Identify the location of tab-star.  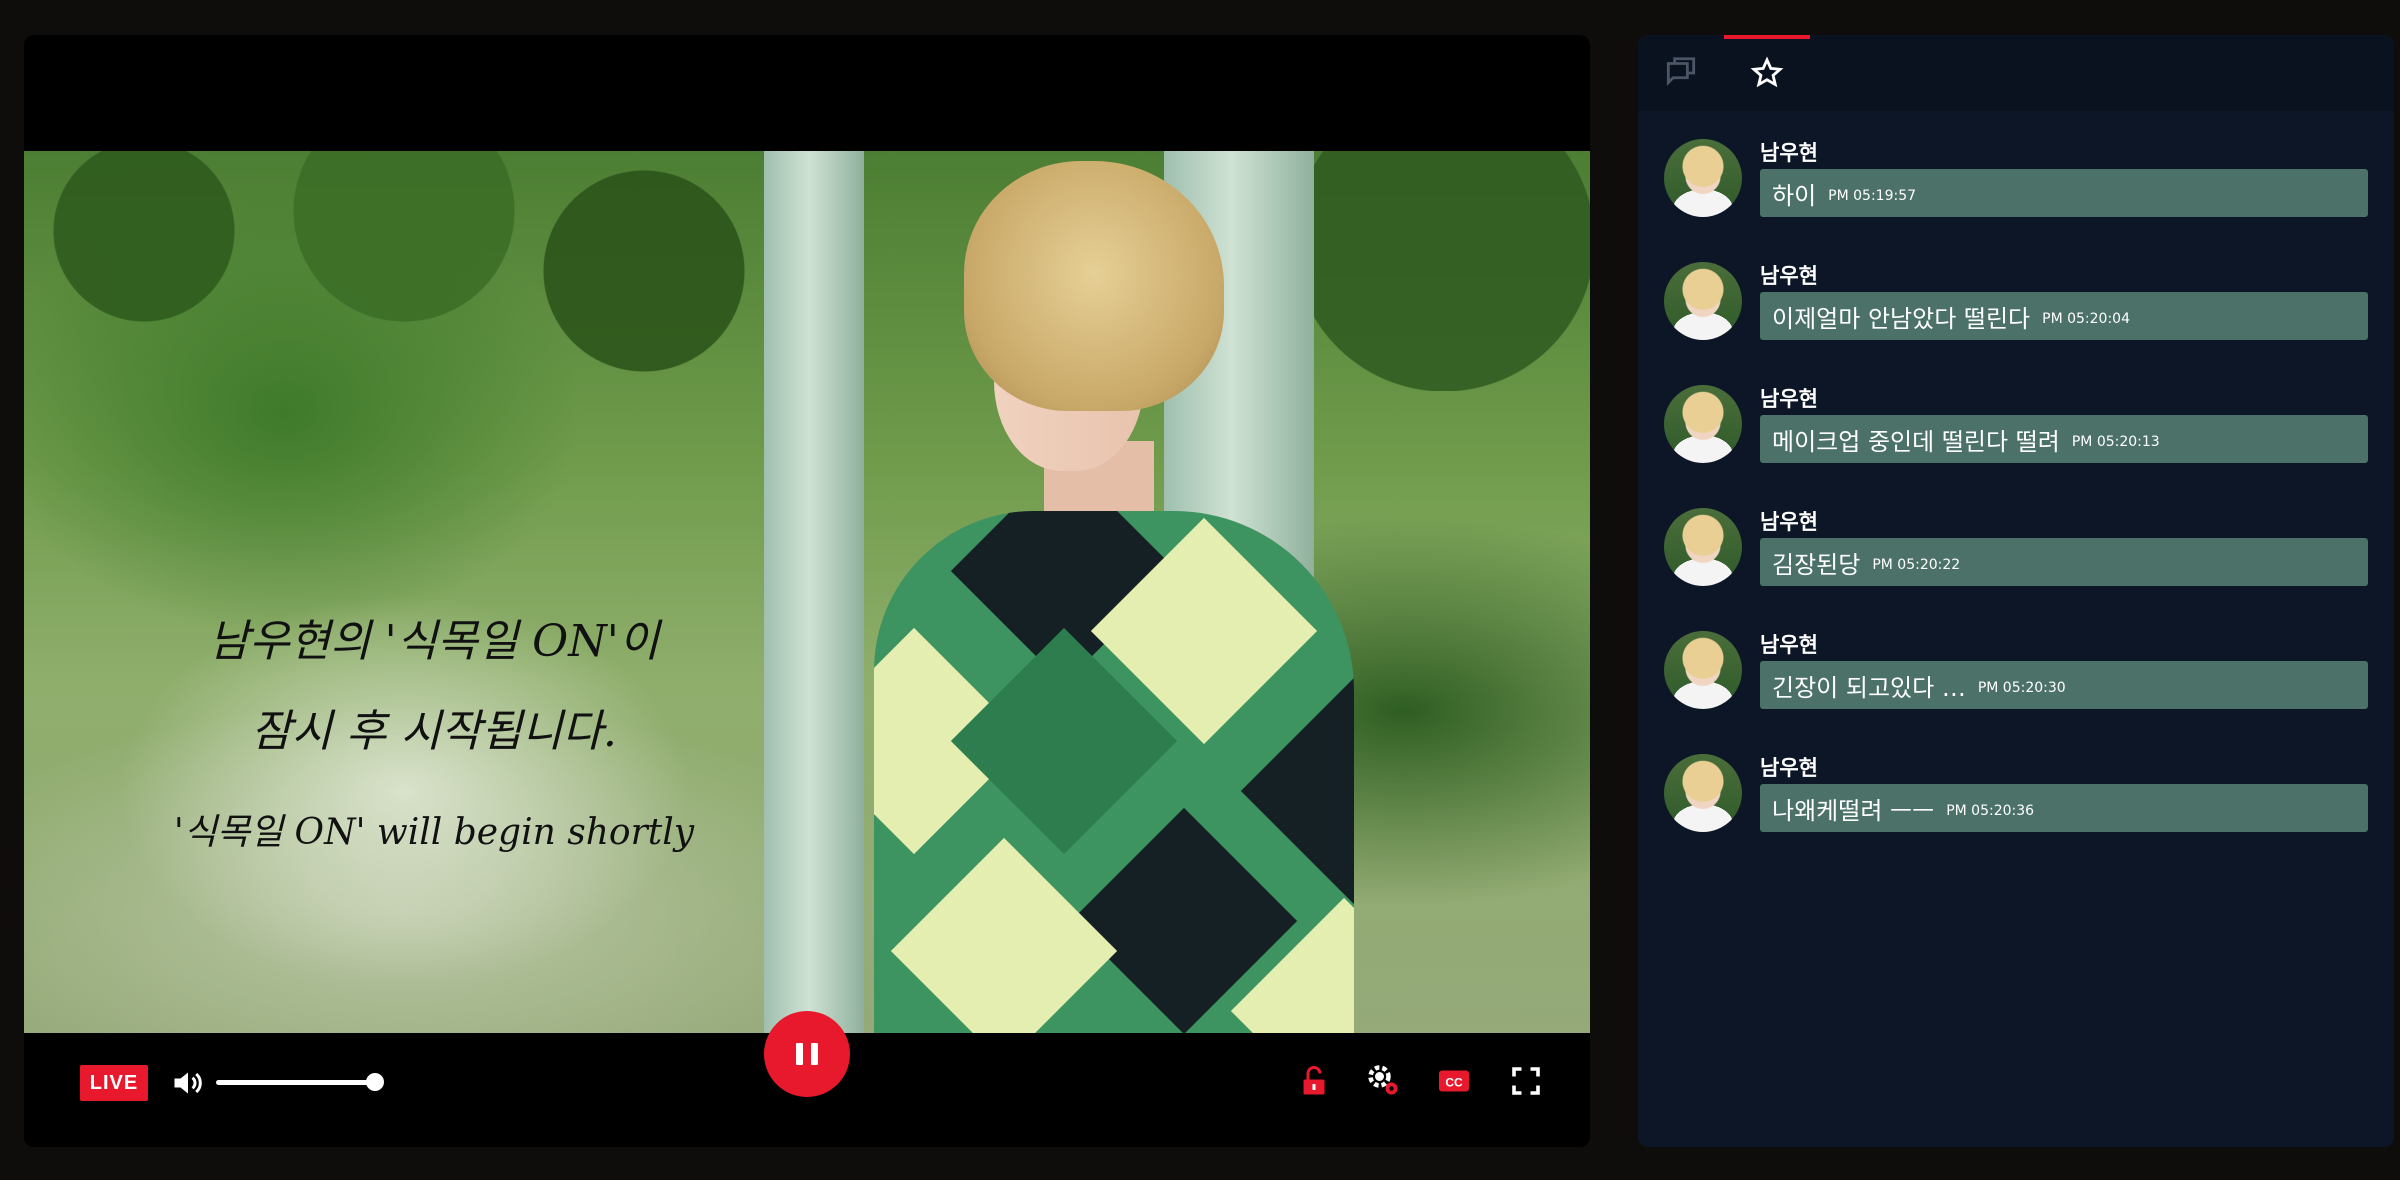
(1767, 73).